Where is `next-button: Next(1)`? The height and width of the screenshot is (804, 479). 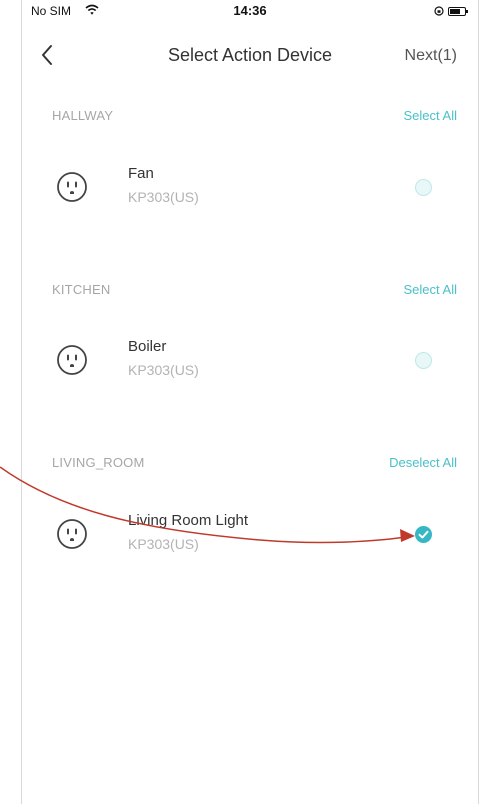 next-button: Next(1) is located at coordinates (431, 56).